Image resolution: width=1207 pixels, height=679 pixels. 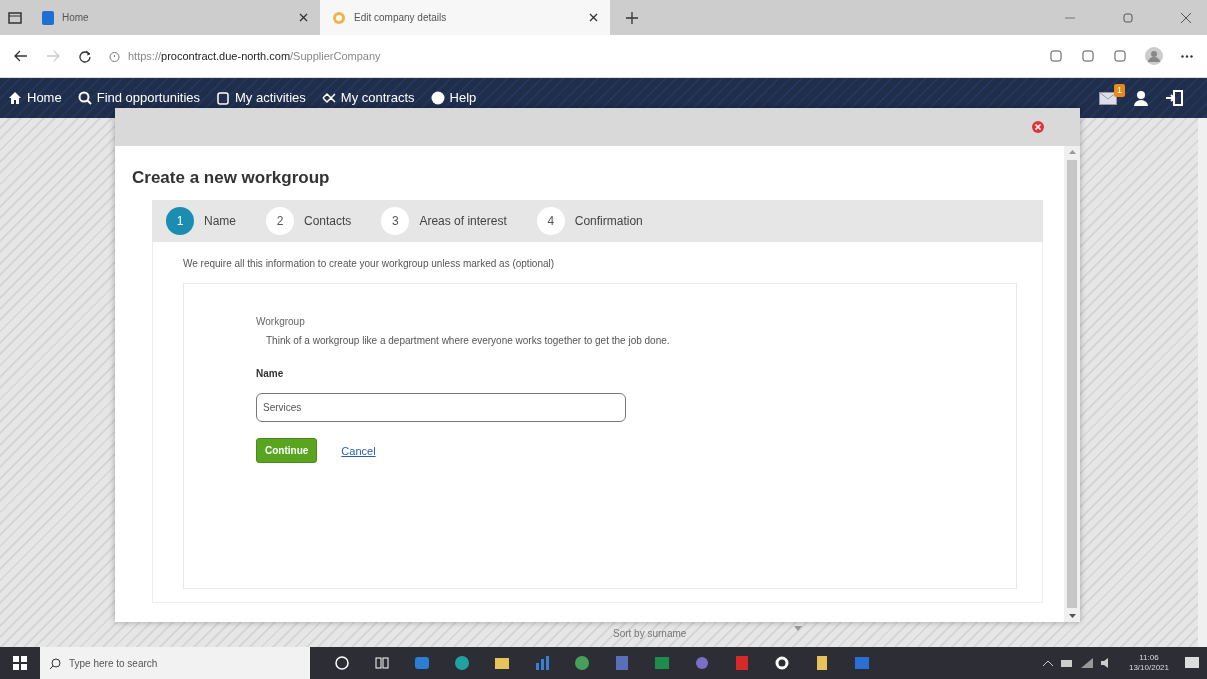 I want to click on instruction-text: We require all this information to create your workgroup unless marked as (optional), so click(x=369, y=264).